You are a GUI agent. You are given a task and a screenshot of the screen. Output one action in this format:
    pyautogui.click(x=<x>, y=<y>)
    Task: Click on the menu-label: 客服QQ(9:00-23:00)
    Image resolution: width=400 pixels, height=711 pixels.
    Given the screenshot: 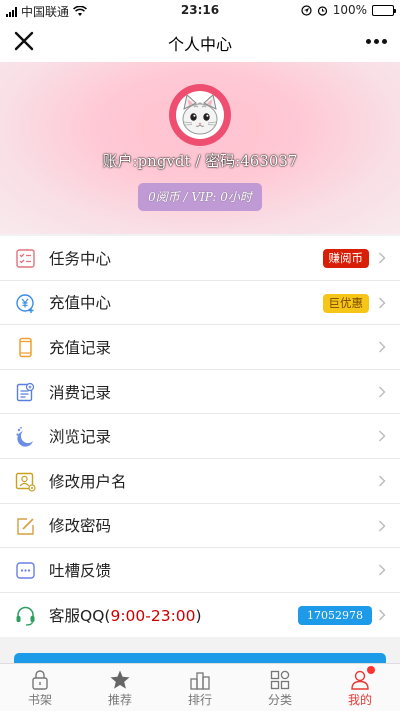 What is the action you would take?
    pyautogui.click(x=125, y=615)
    